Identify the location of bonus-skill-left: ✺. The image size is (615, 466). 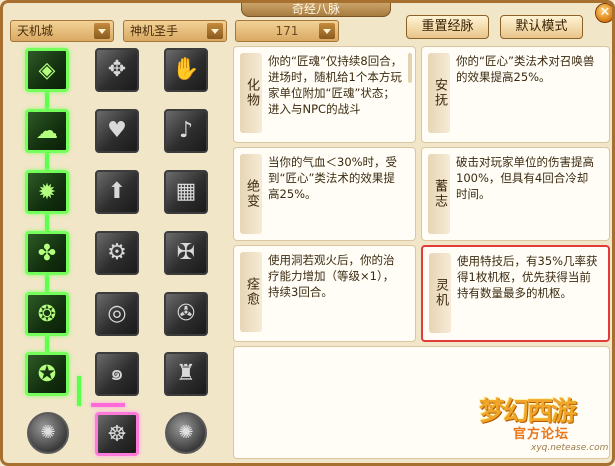
(48, 433).